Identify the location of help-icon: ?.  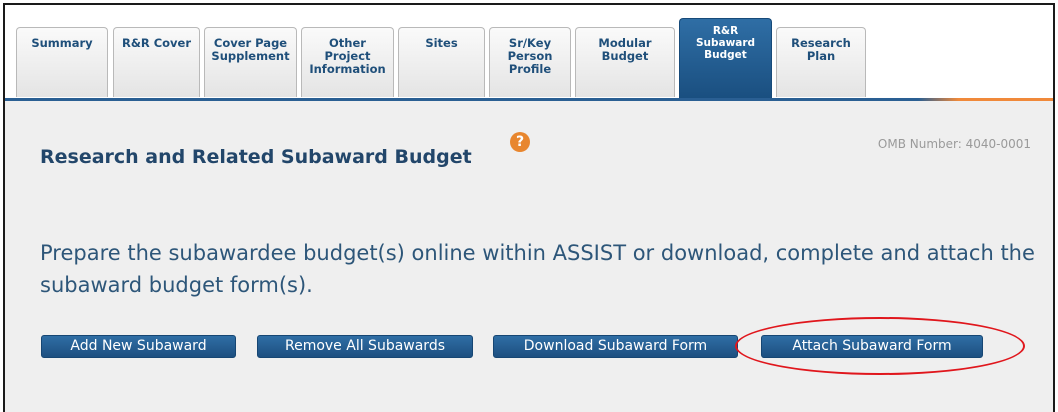
(520, 142).